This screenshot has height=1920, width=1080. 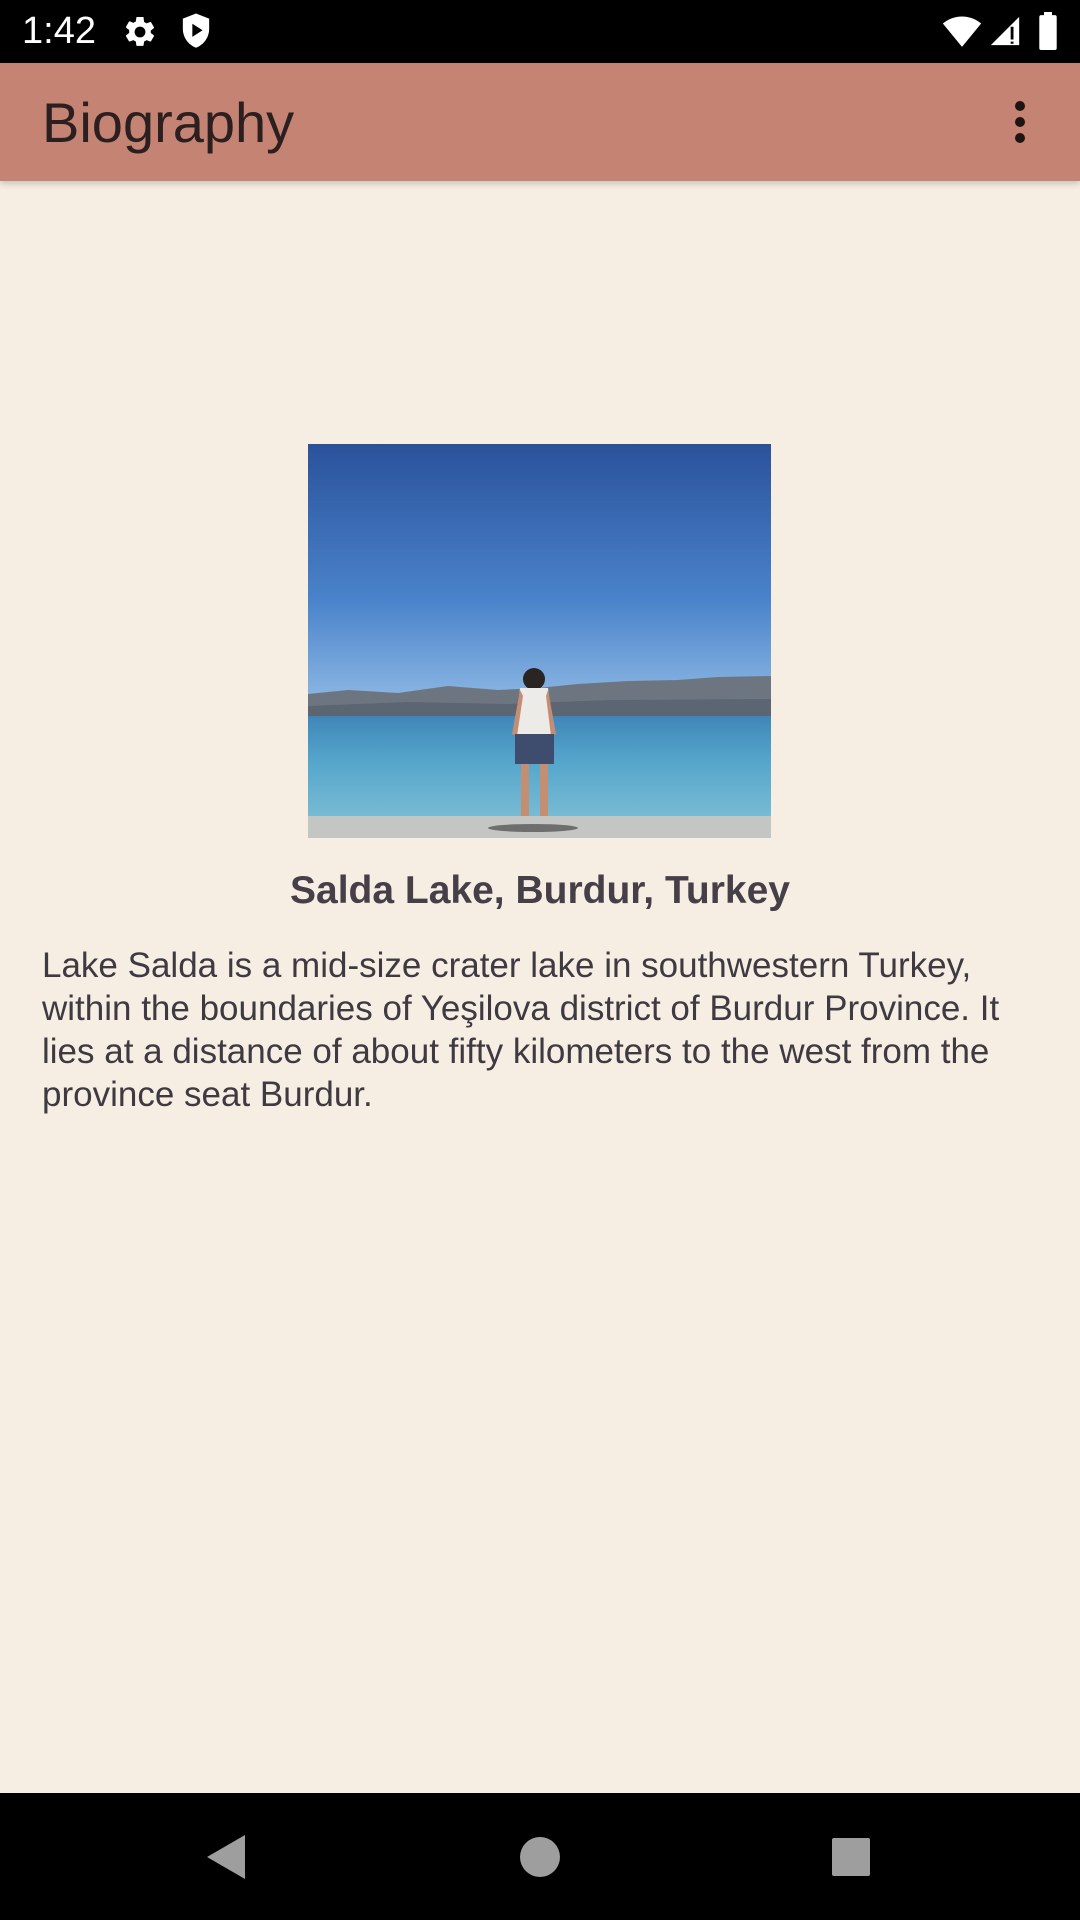 I want to click on lake-photo, so click(x=539, y=641).